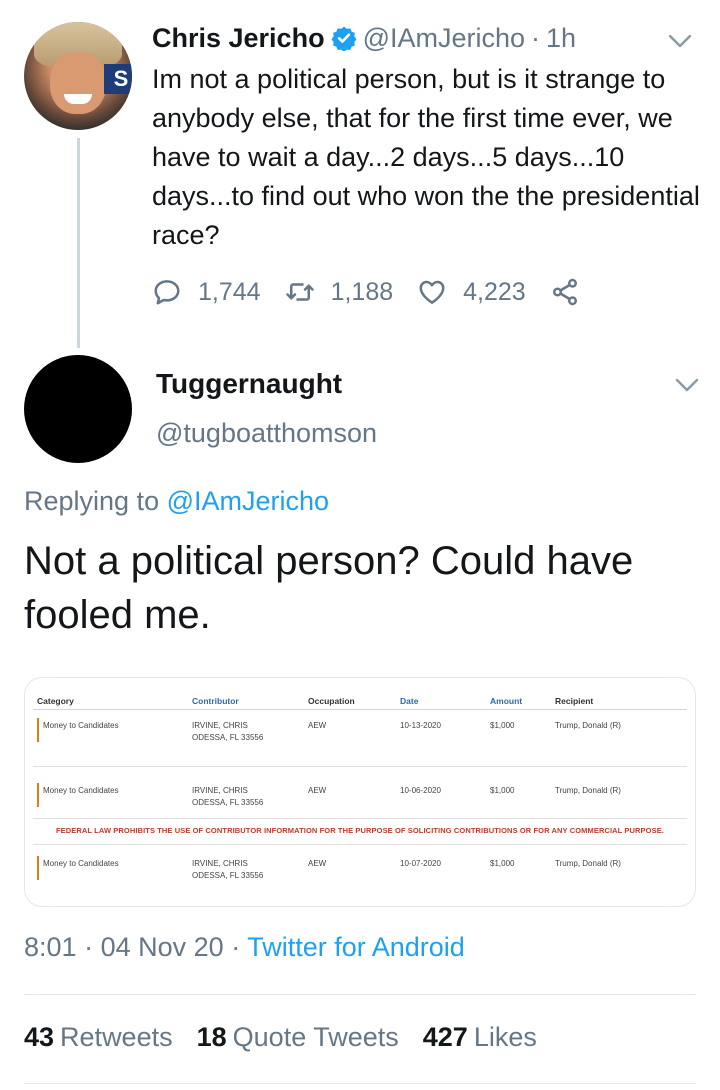 The height and width of the screenshot is (1090, 720). Describe the element at coordinates (564, 292) in the screenshot. I see `share-icon` at that location.